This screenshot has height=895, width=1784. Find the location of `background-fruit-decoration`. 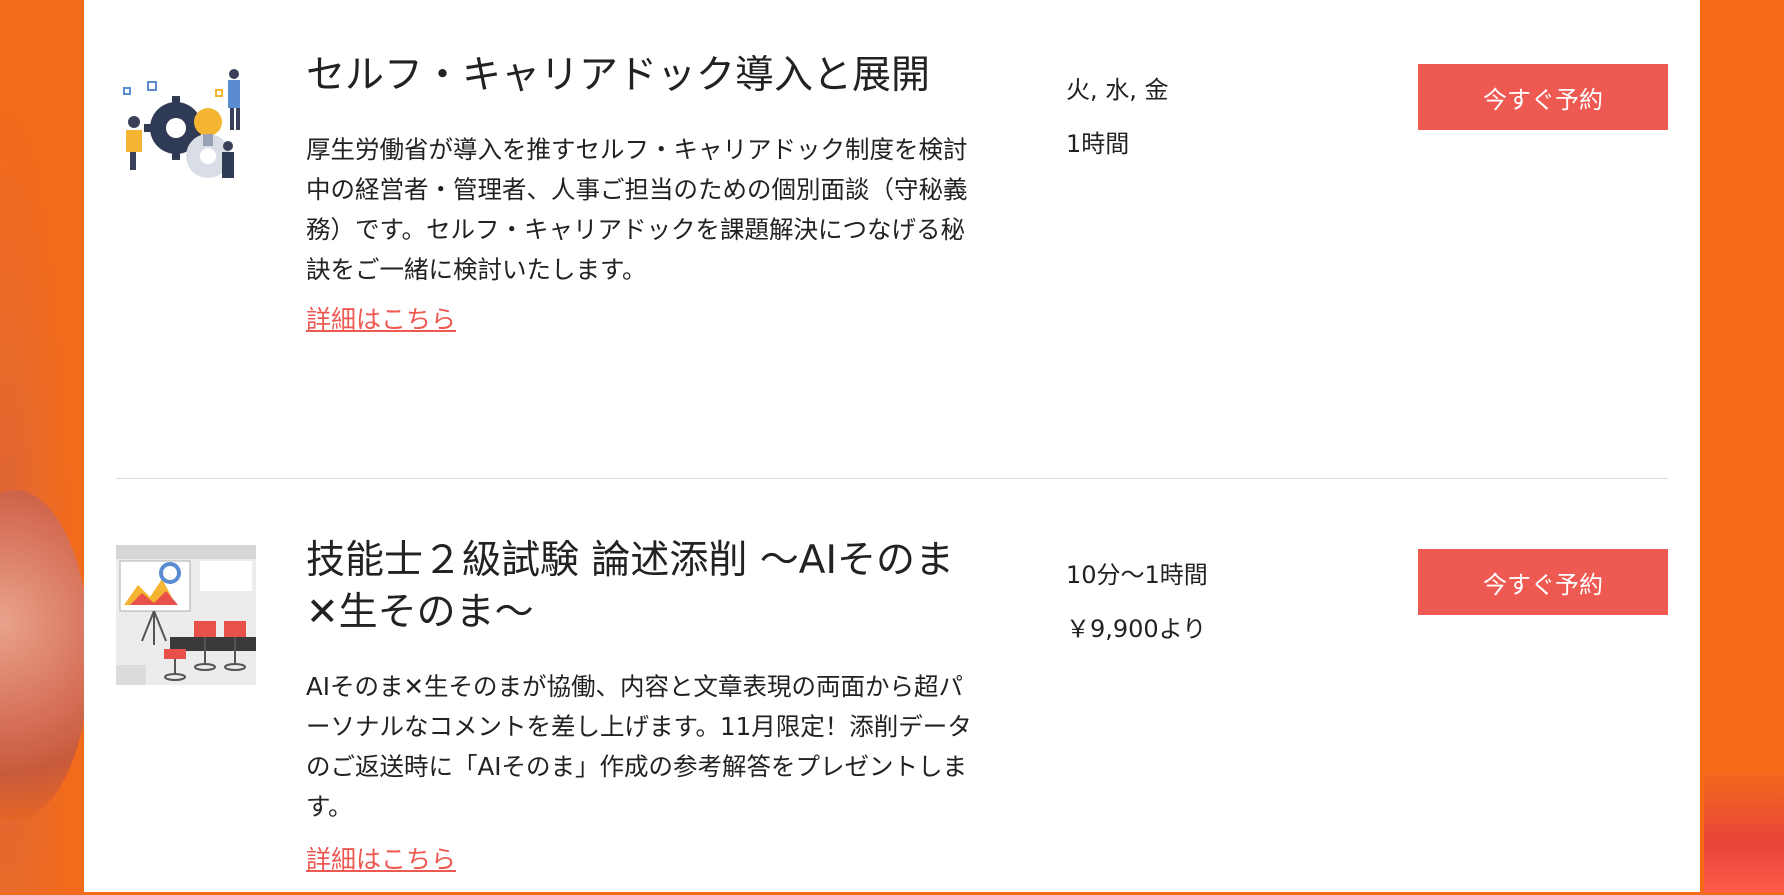

background-fruit-decoration is located at coordinates (45, 655).